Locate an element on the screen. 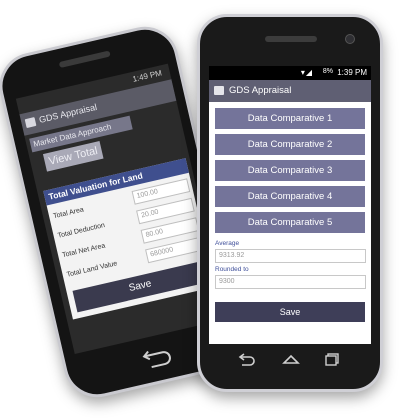 The height and width of the screenshot is (420, 409). camera-icon is located at coordinates (350, 39).